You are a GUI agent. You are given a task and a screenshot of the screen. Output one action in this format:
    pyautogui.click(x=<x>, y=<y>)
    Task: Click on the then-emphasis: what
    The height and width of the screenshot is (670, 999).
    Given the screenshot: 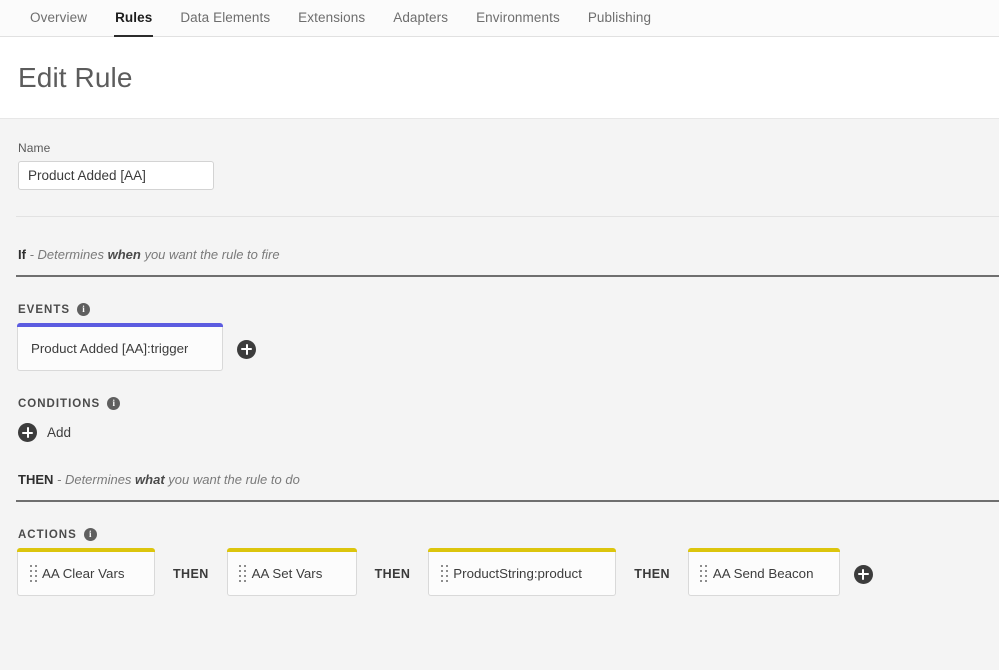 What is the action you would take?
    pyautogui.click(x=150, y=479)
    